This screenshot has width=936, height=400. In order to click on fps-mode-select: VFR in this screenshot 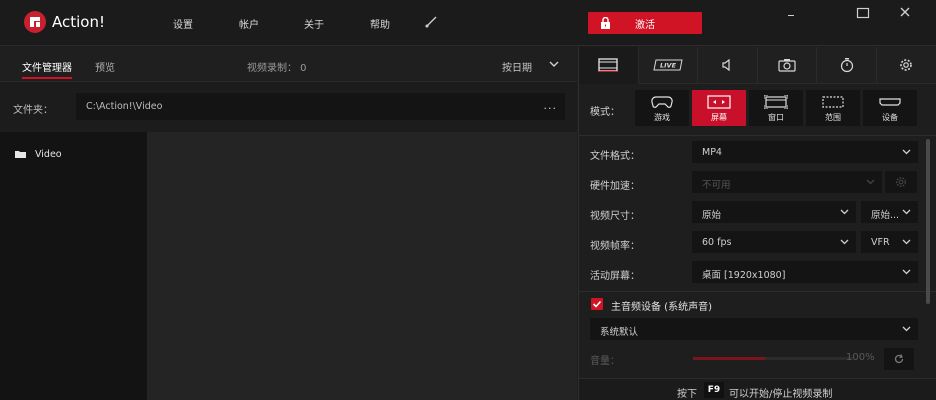, I will do `click(889, 242)`.